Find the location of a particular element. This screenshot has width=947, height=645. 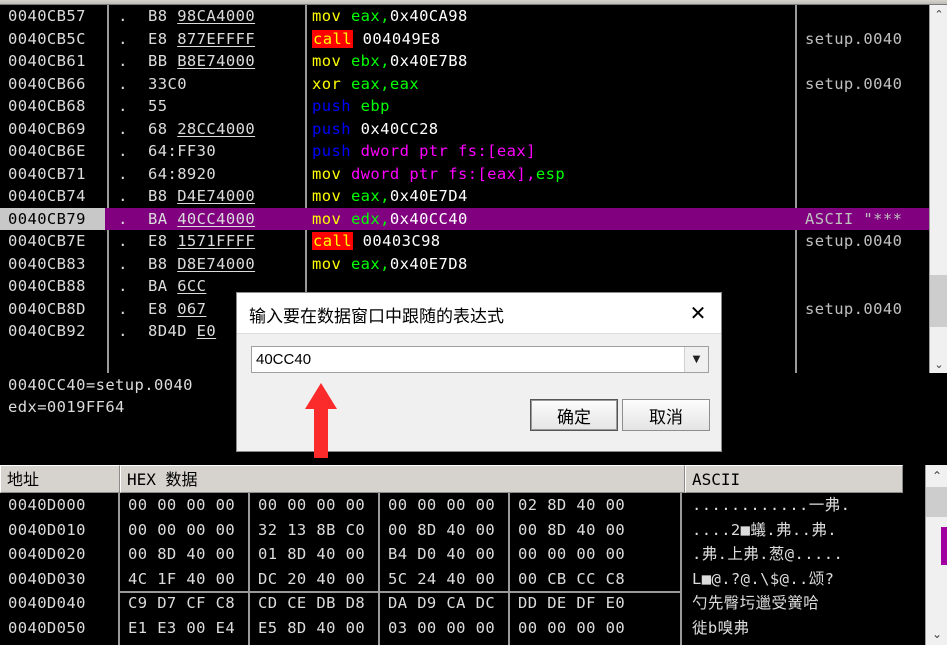

disasm-bytes: 33C0 is located at coordinates (167, 83).